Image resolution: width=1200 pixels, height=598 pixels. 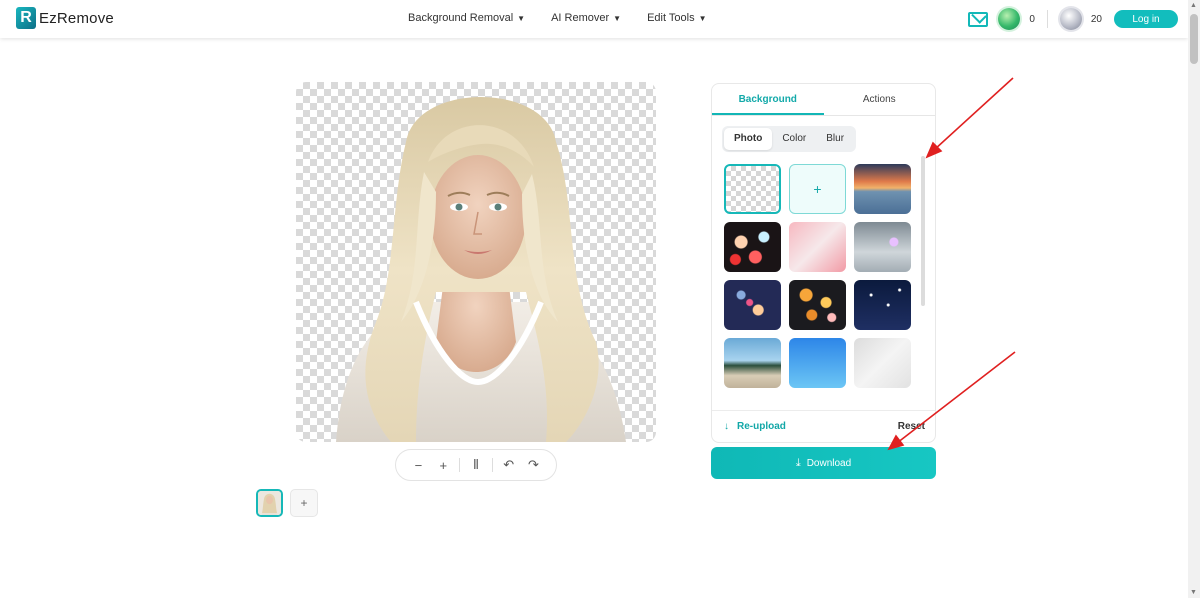 What do you see at coordinates (829, 463) in the screenshot?
I see `download-label: Download` at bounding box center [829, 463].